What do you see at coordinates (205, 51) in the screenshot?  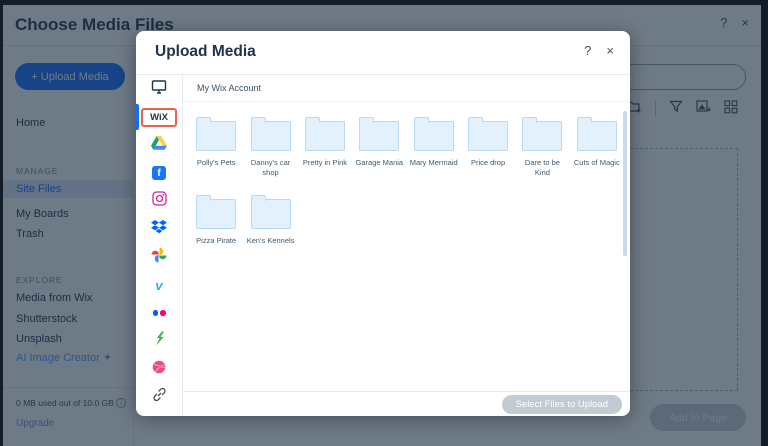 I see `modal-title: Upload Media` at bounding box center [205, 51].